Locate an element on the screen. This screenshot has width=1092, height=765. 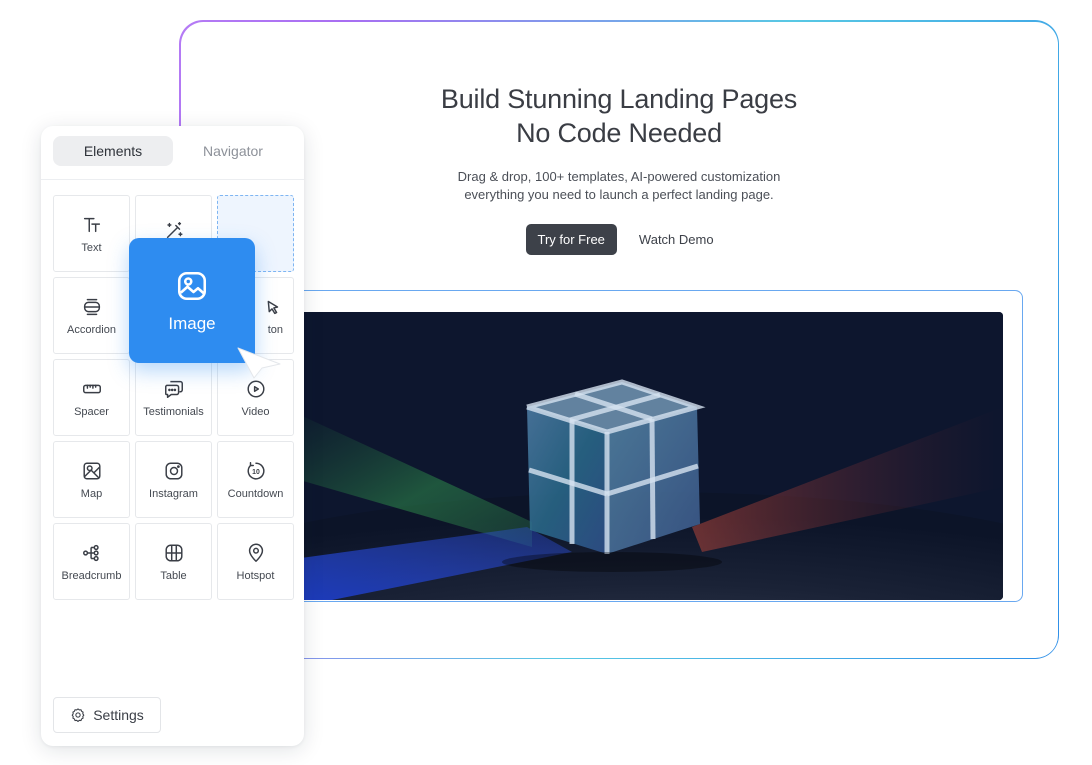
element-label: Table is located at coordinates (173, 575).